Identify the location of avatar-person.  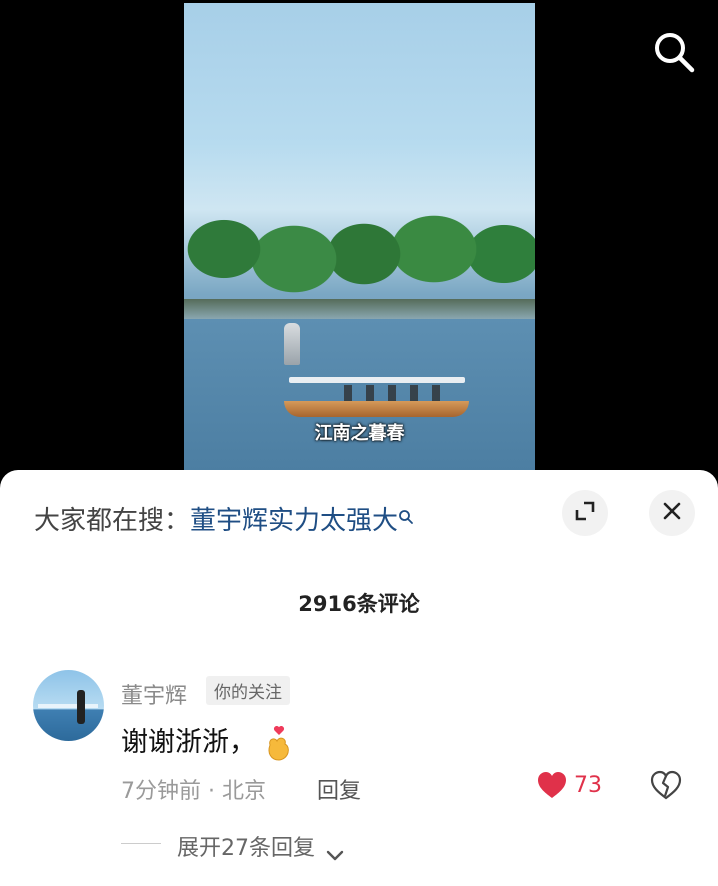
(81, 707).